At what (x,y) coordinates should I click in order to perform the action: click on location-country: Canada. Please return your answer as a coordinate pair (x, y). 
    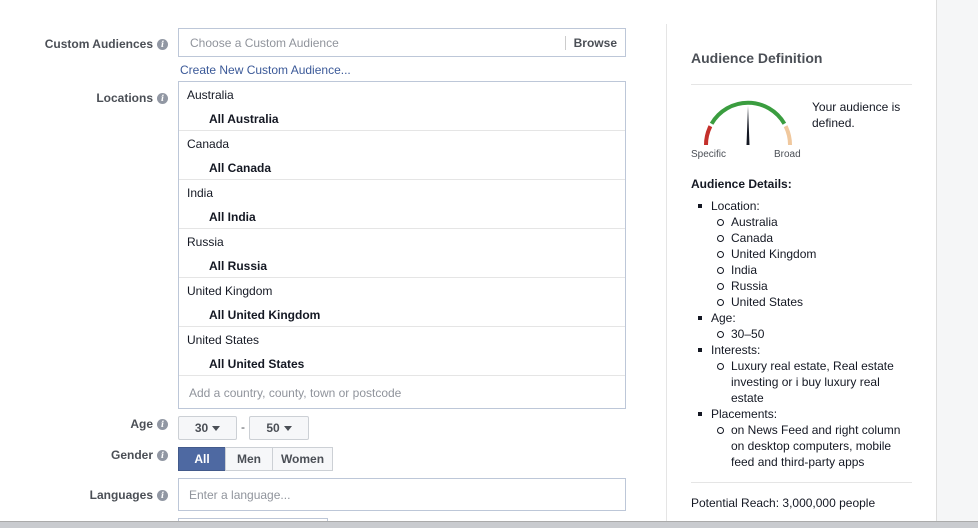
    Looking at the image, I should click on (208, 144).